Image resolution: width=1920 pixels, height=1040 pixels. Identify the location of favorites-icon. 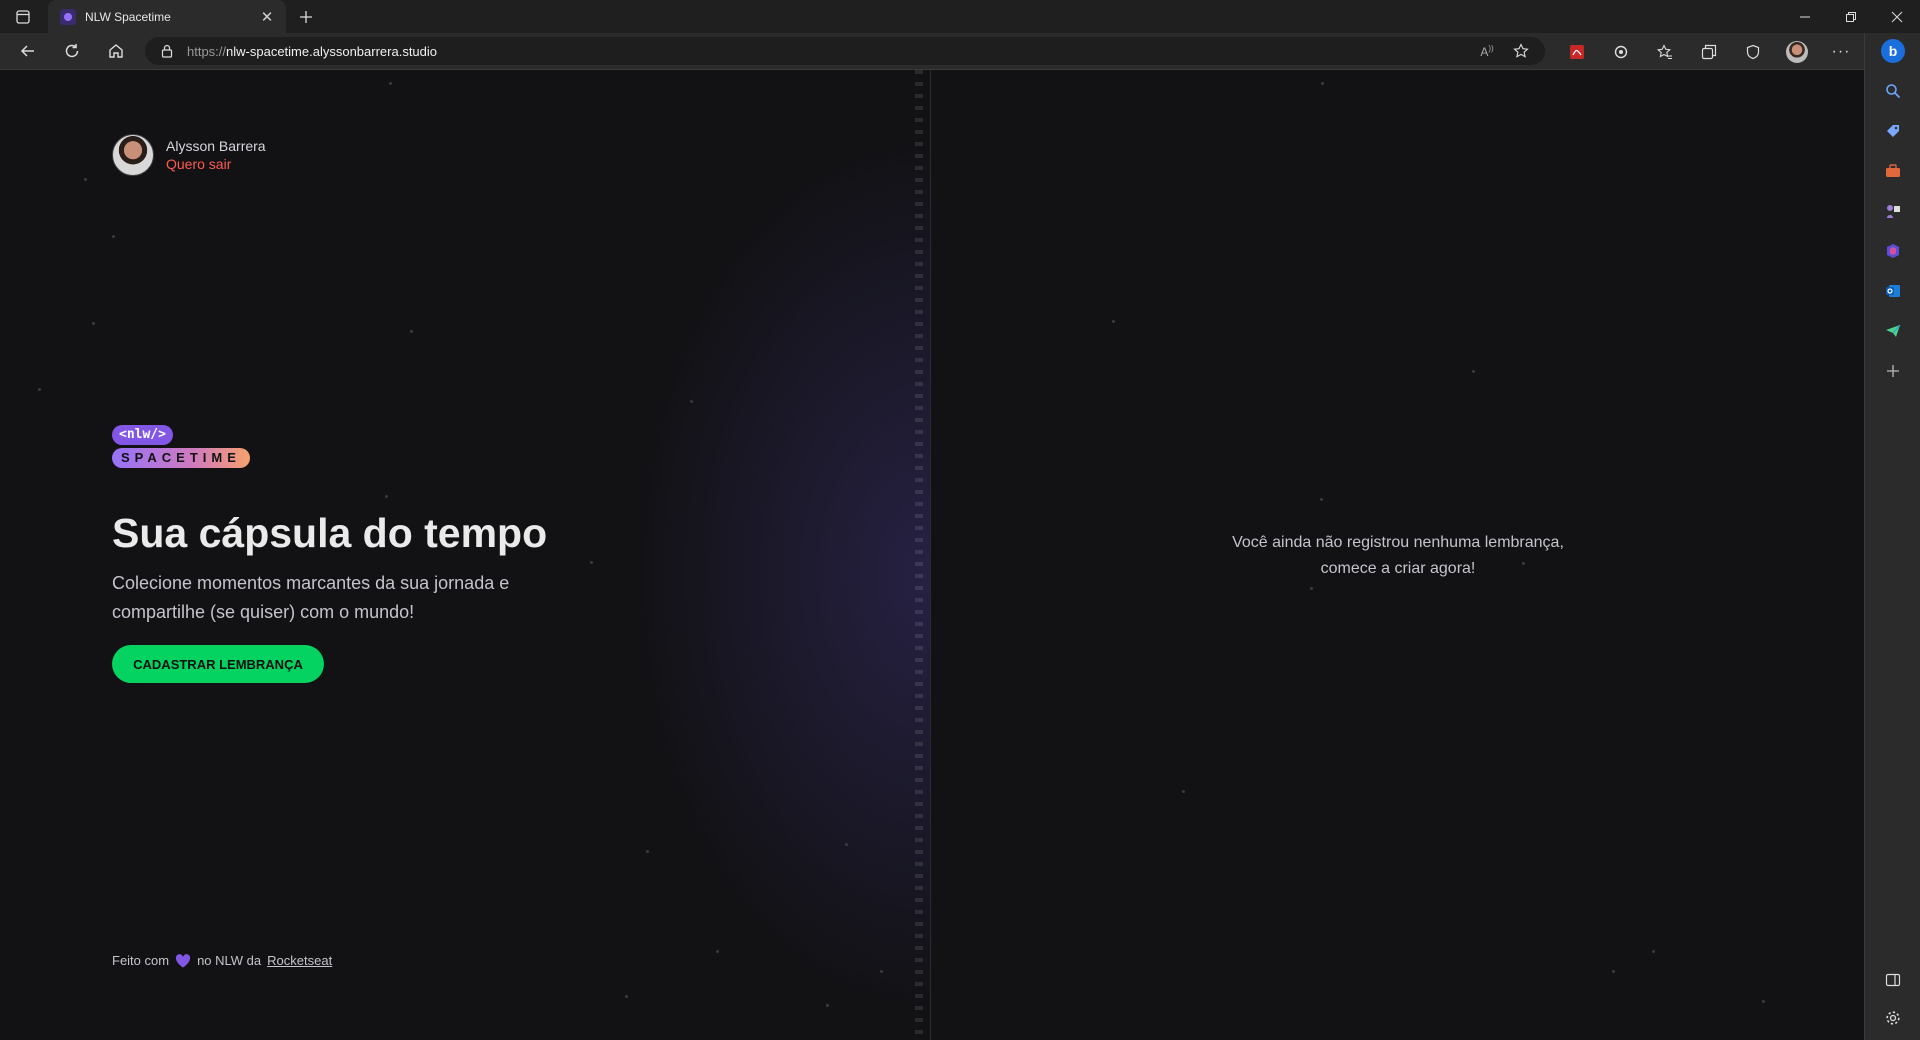
(1665, 51).